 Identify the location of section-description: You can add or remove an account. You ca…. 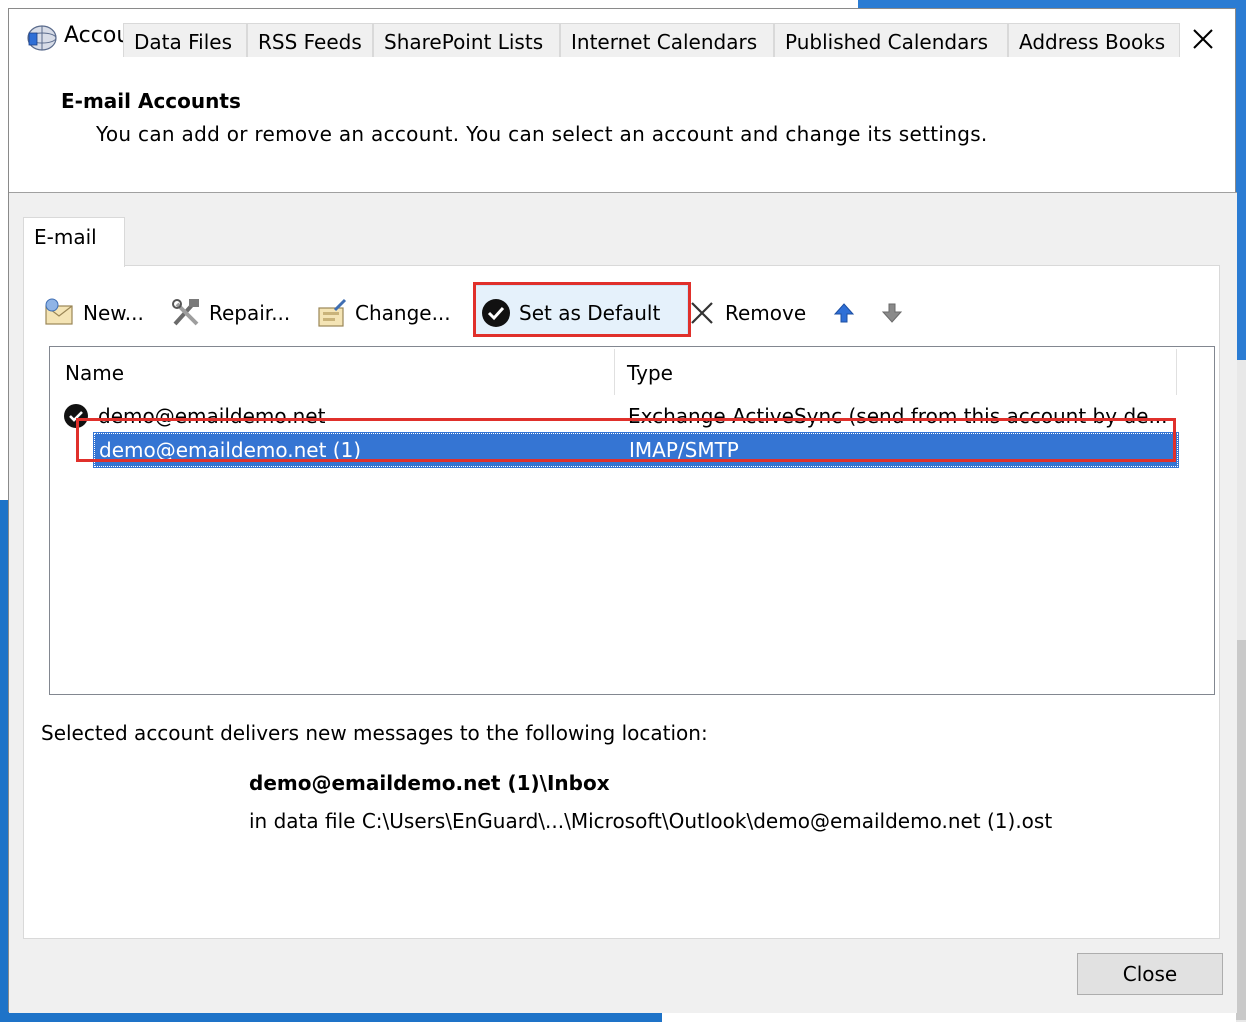
(542, 134).